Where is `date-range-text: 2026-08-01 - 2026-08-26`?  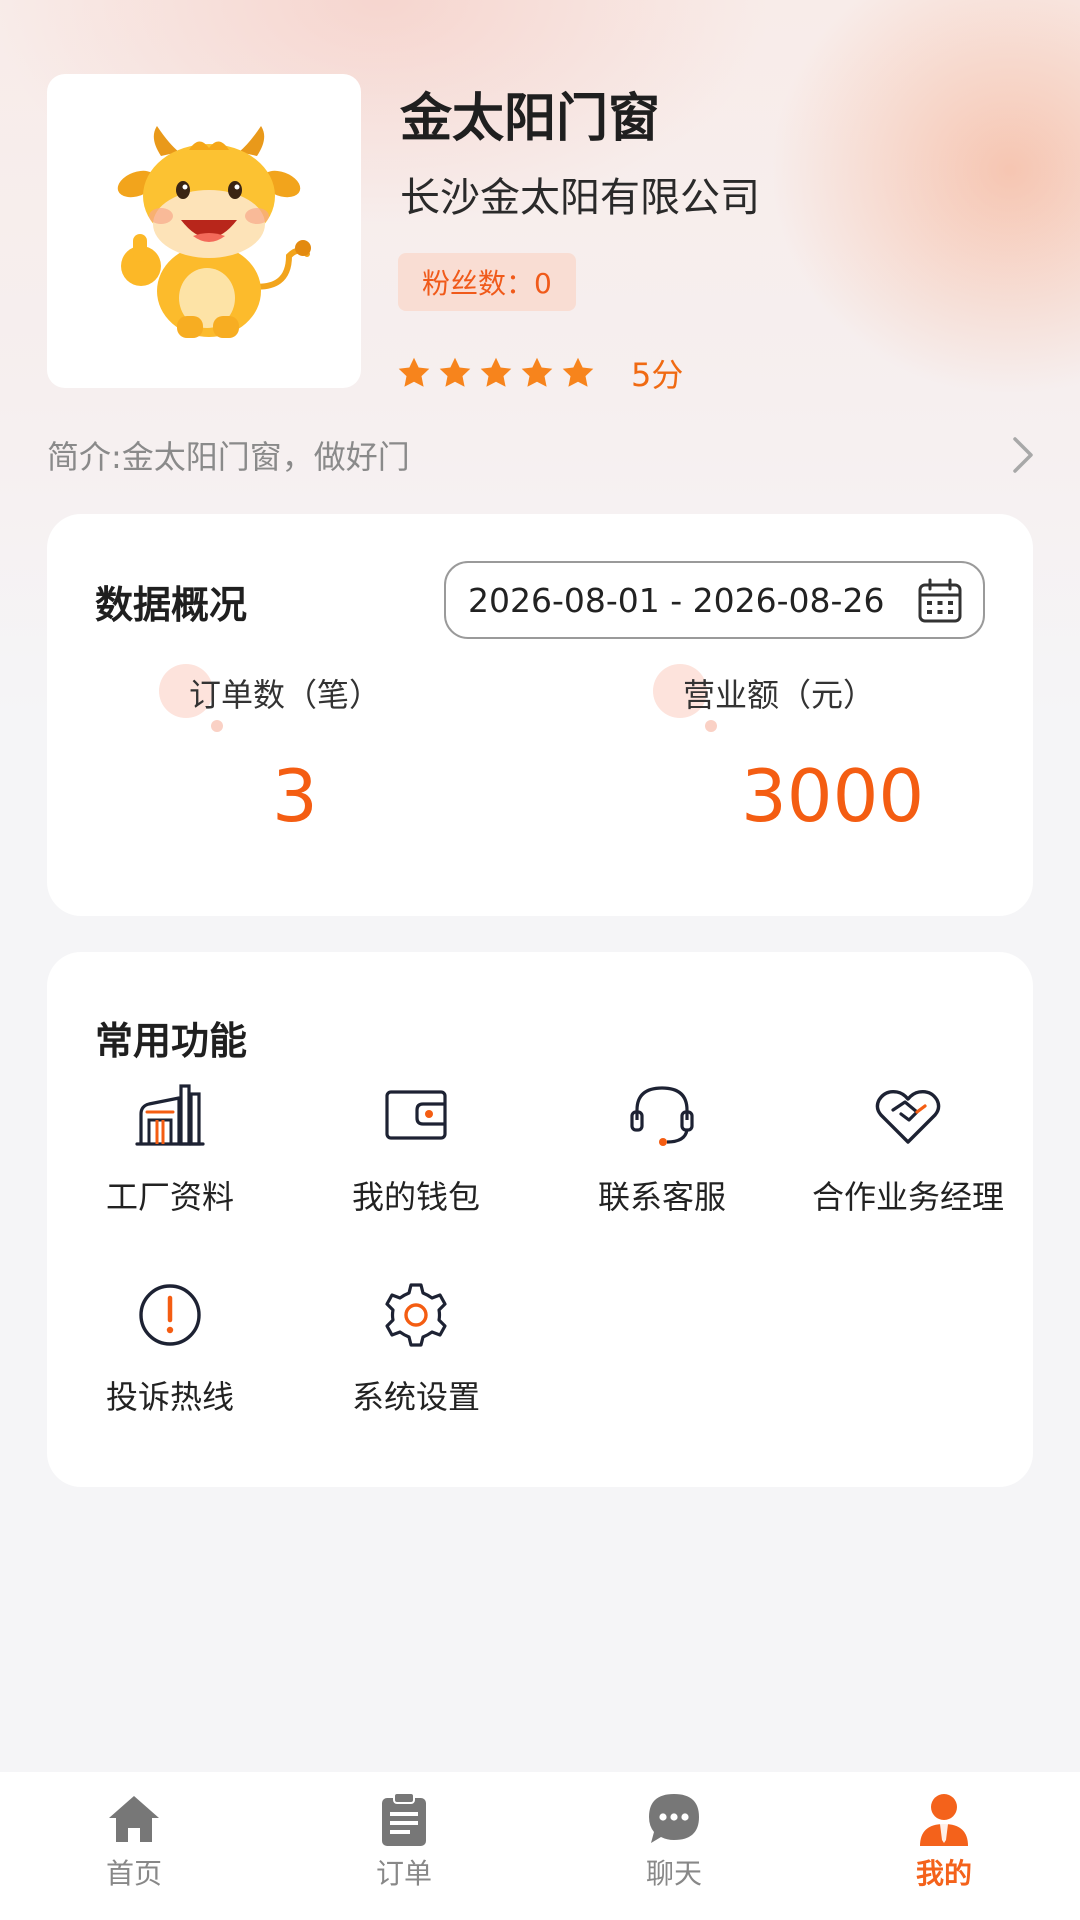 date-range-text: 2026-08-01 - 2026-08-26 is located at coordinates (676, 600).